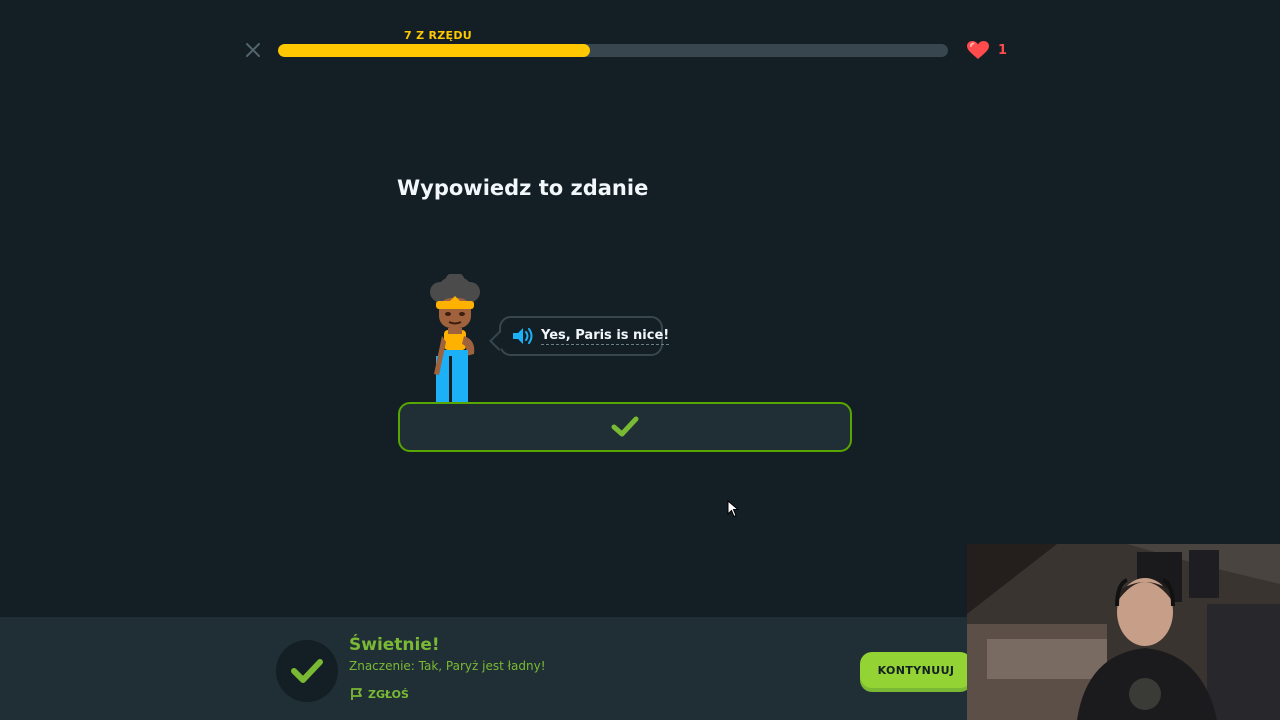  I want to click on mouse-cursor-icon, so click(733, 510).